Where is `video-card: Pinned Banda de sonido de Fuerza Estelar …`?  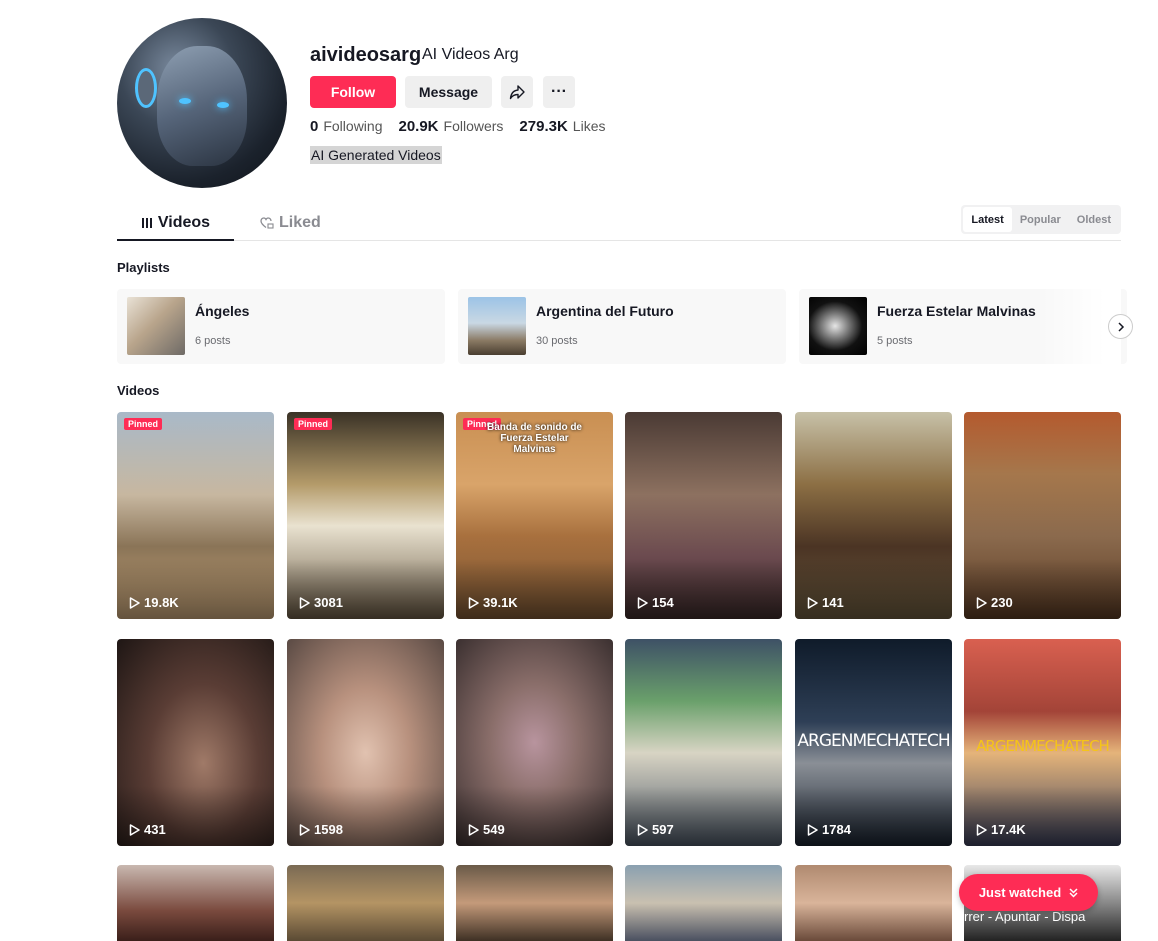 video-card: Pinned Banda de sonido de Fuerza Estelar … is located at coordinates (534, 515).